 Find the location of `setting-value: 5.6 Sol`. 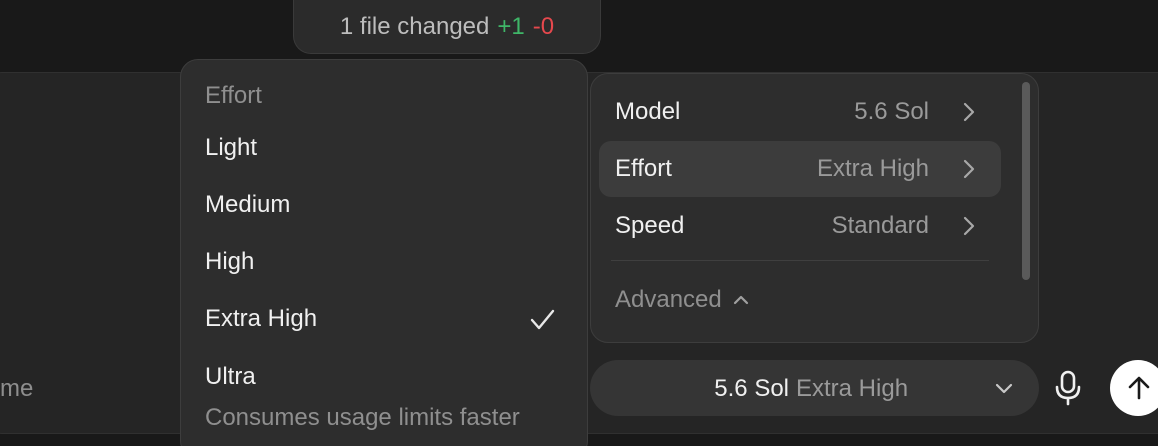

setting-value: 5.6 Sol is located at coordinates (891, 111).